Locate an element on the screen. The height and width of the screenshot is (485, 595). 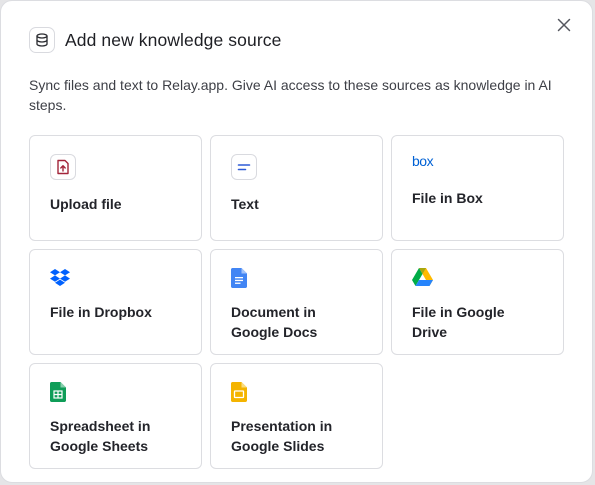
database-icon is located at coordinates (42, 40).